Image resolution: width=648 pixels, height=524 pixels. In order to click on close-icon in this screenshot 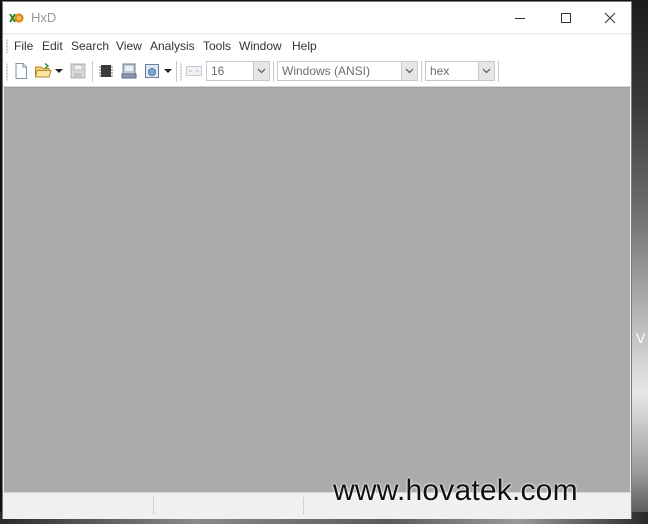, I will do `click(610, 17)`.